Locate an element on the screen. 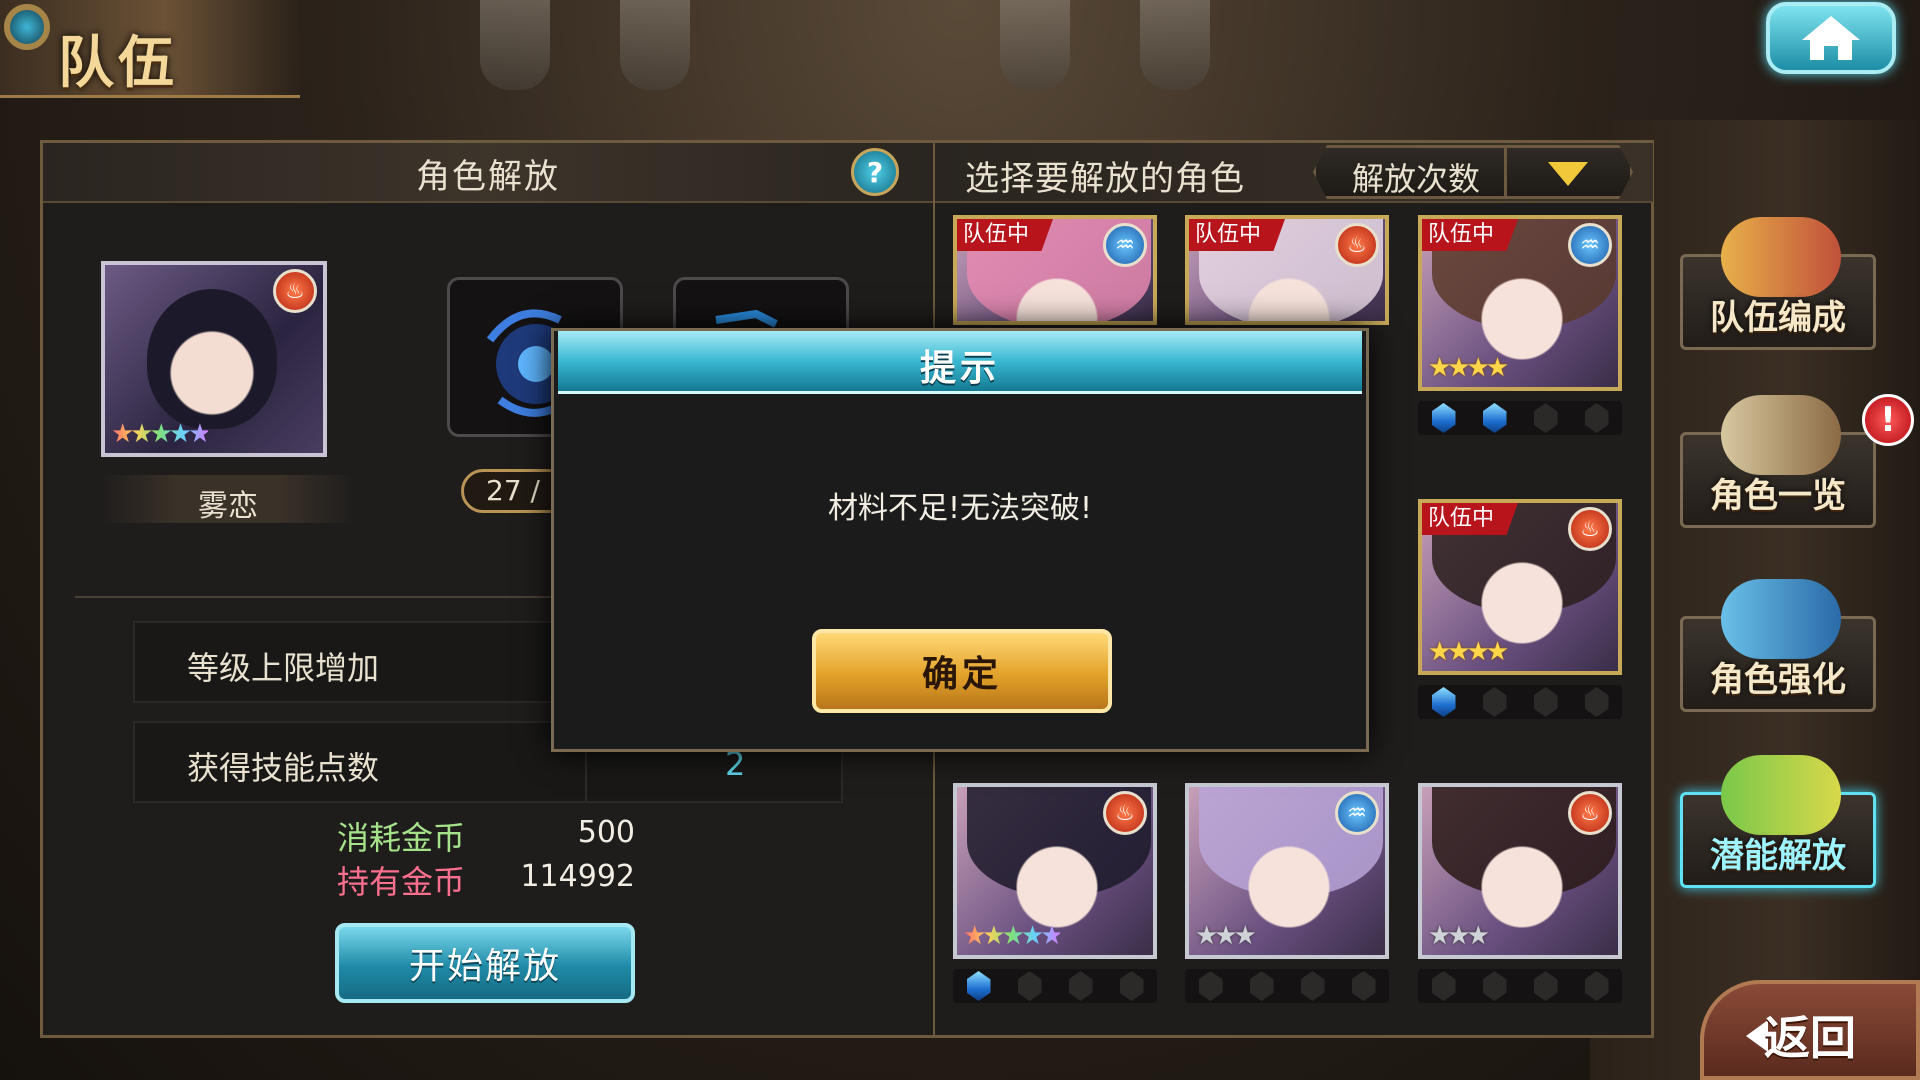  gold-cost-label: 消耗金币 is located at coordinates (401, 838).